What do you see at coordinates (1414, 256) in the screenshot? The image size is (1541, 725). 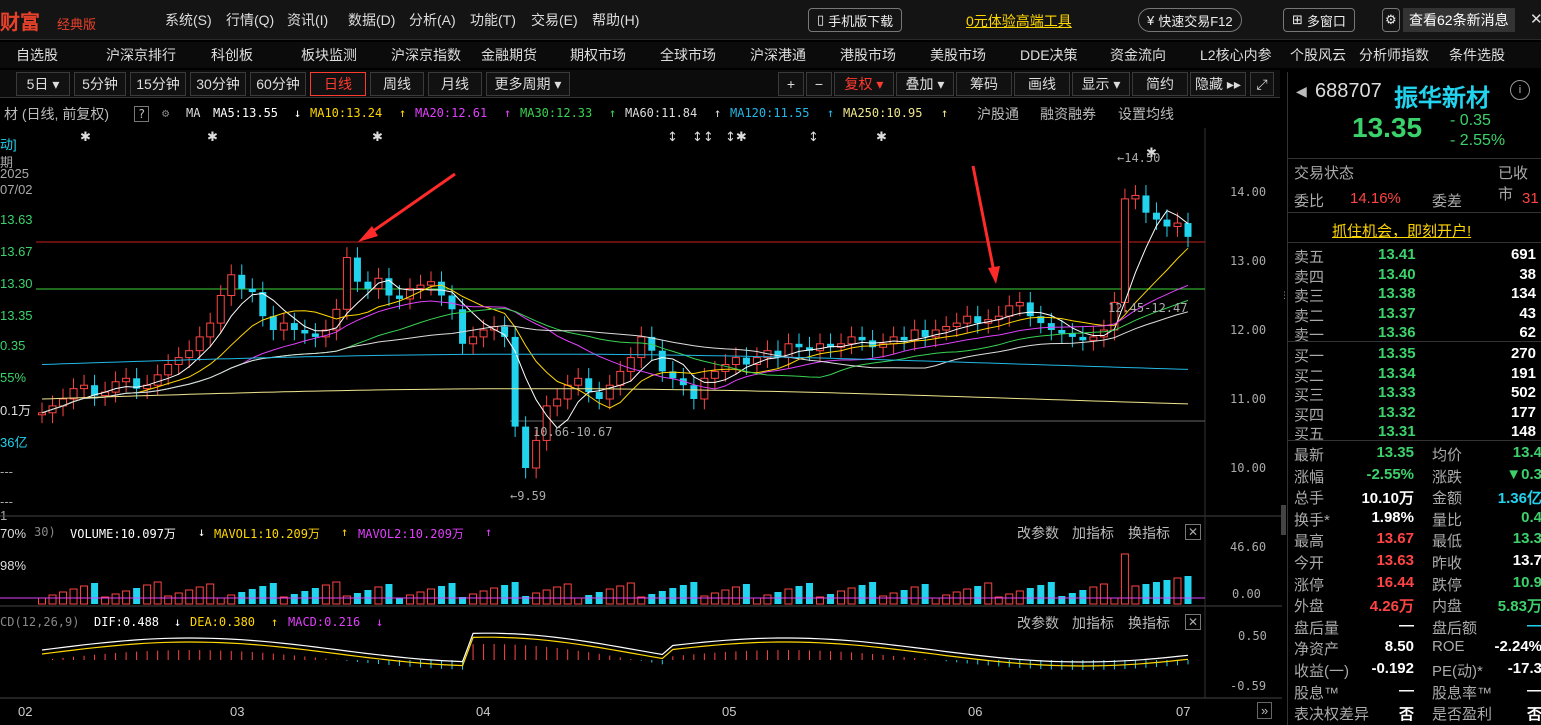 I see `ask-level: 卖五 13.41 691` at bounding box center [1414, 256].